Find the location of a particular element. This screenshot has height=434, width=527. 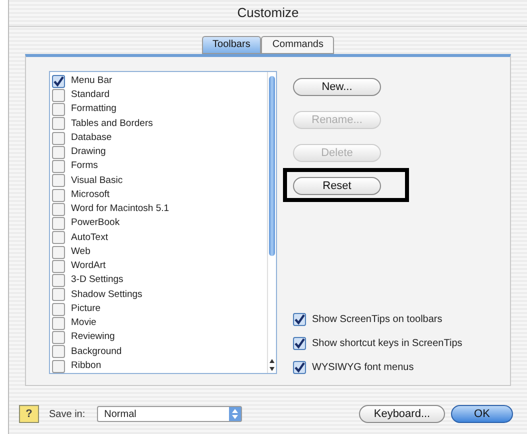

list-item: Drawing is located at coordinates (88, 152).